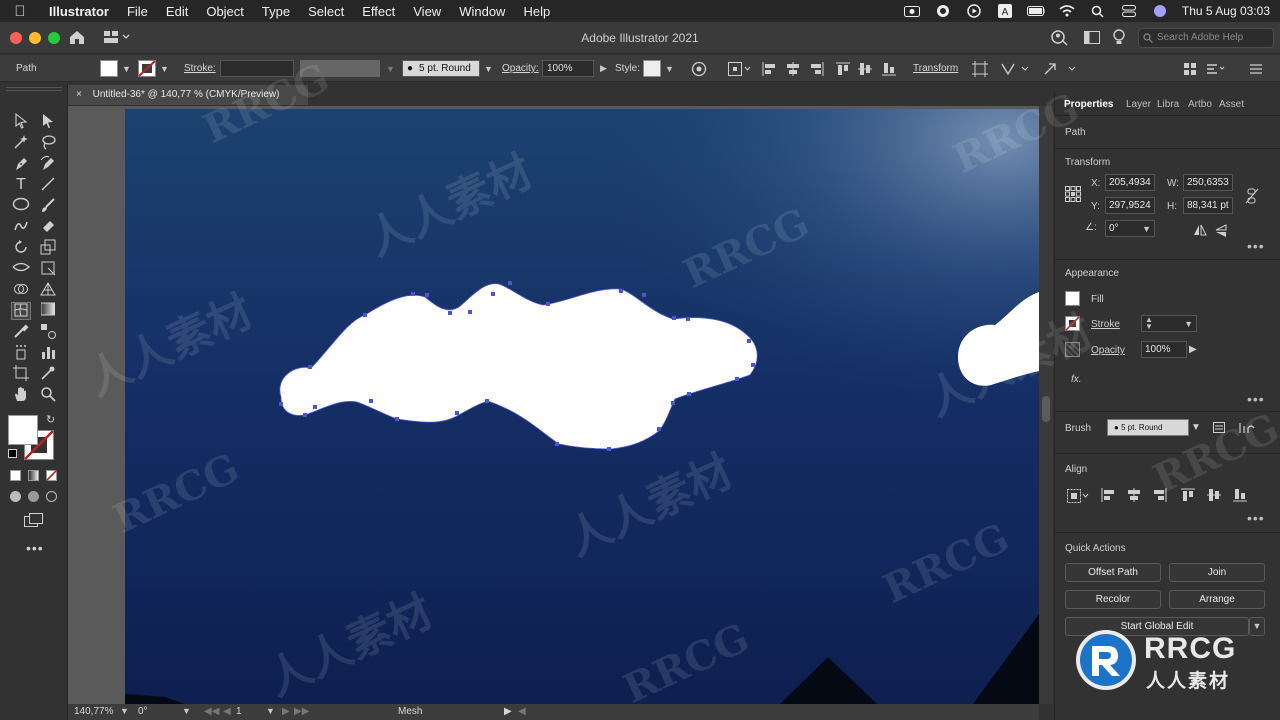  What do you see at coordinates (23, 430) in the screenshot?
I see `fill-white-swatch` at bounding box center [23, 430].